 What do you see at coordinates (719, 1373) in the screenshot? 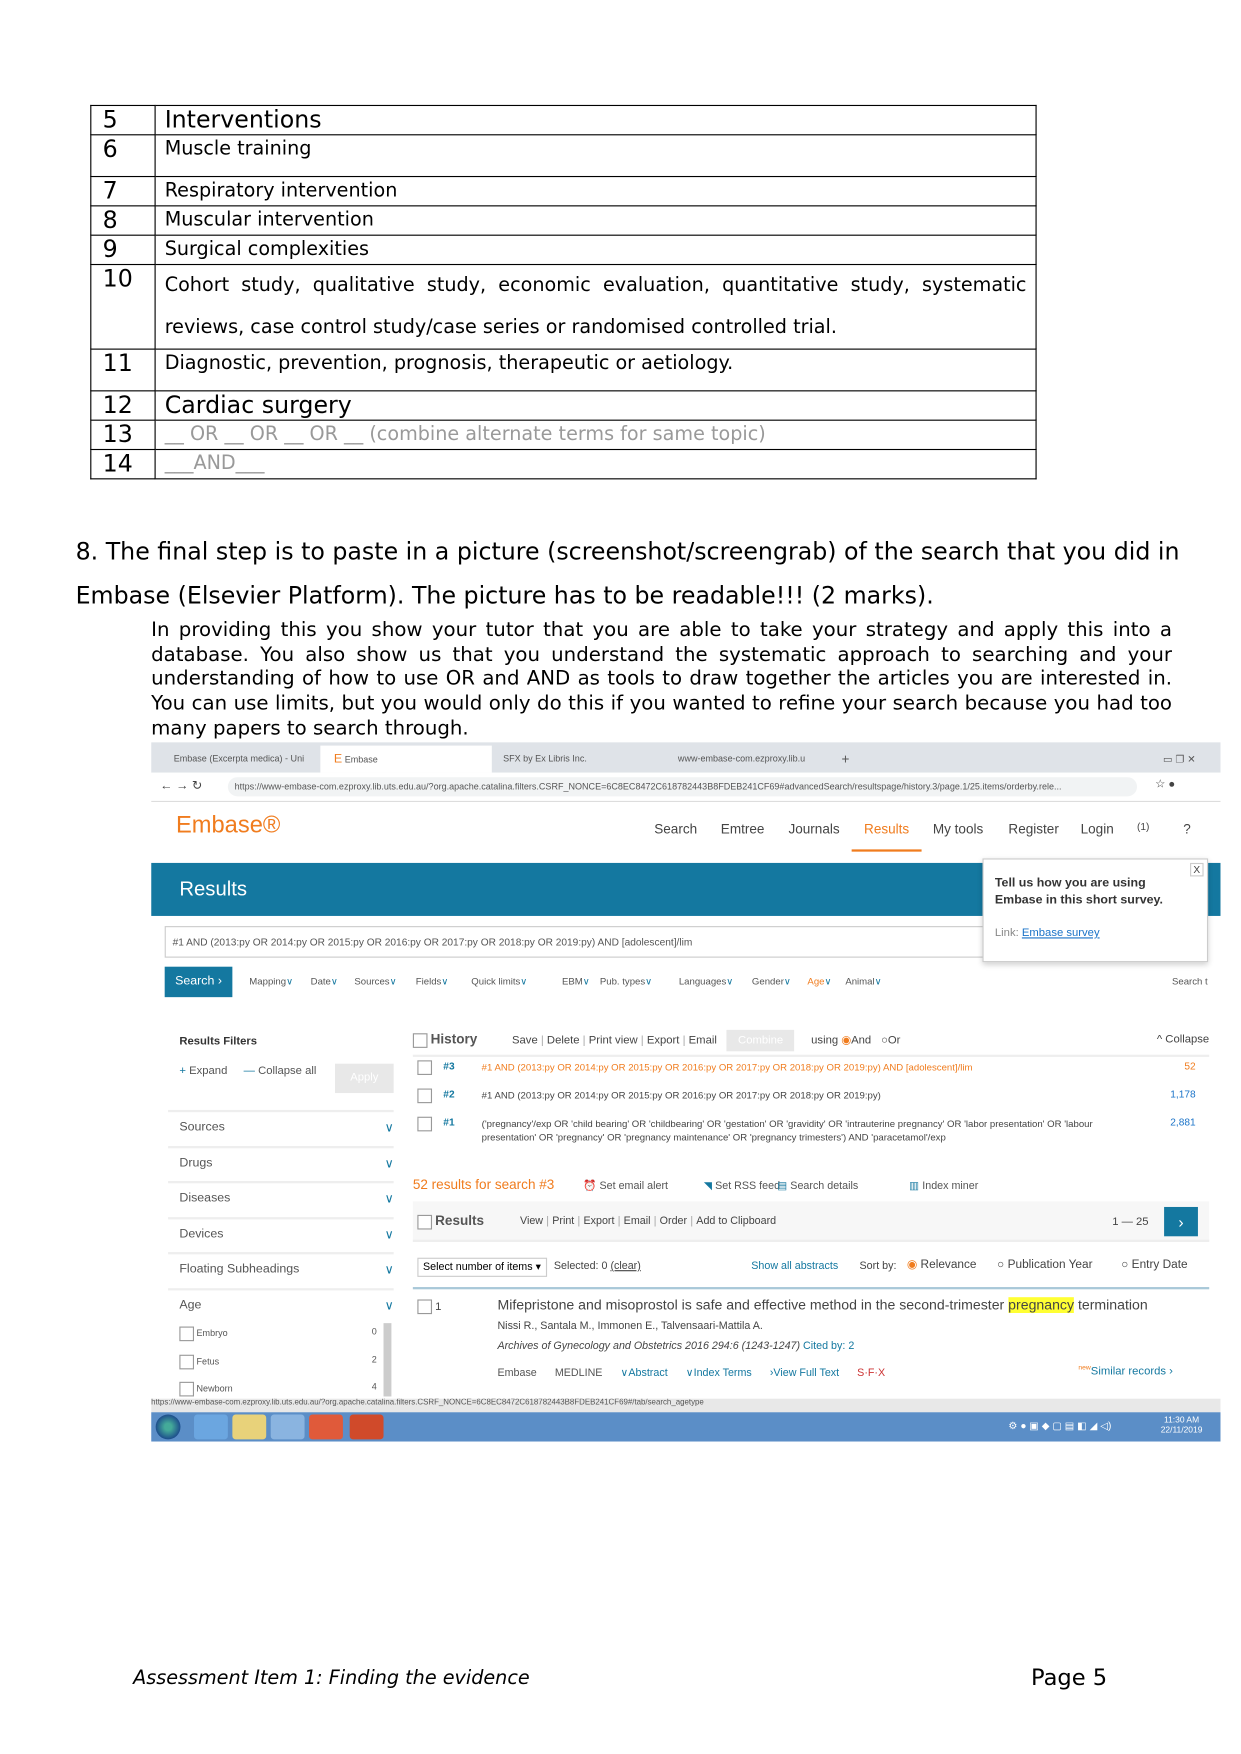
I see `record-link: ∨Index Terms` at bounding box center [719, 1373].